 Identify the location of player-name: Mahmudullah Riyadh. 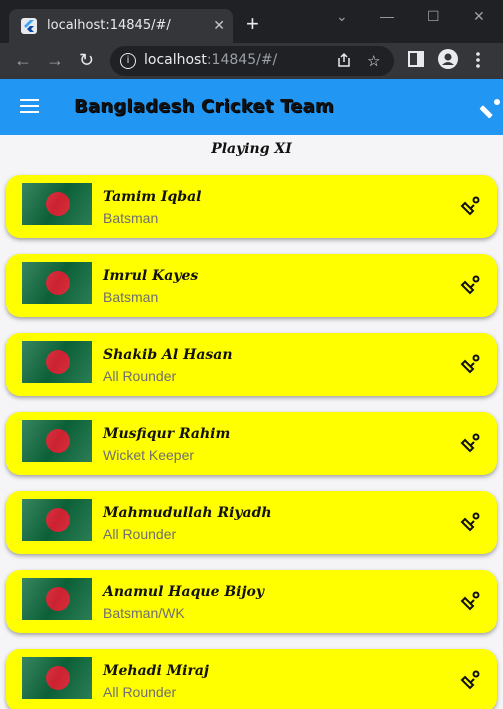
(187, 513).